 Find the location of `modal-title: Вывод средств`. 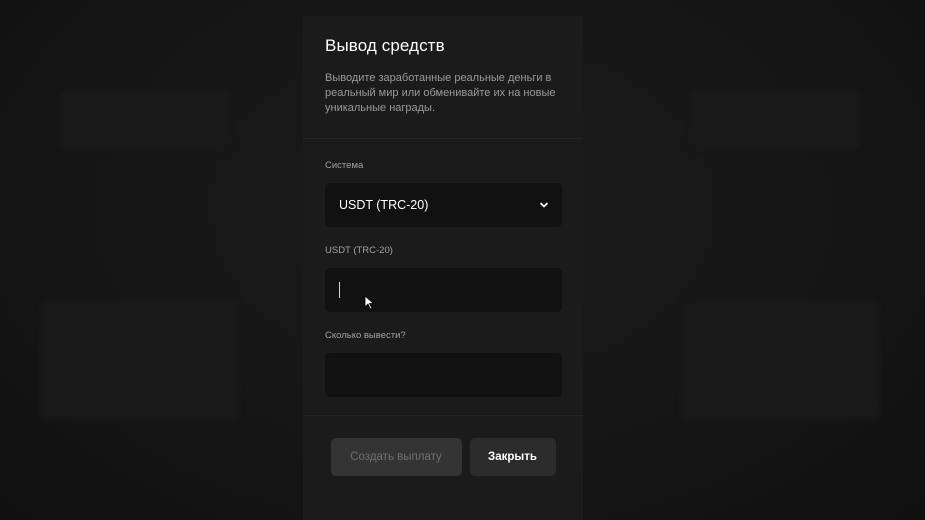

modal-title: Вывод средств is located at coordinates (385, 45).